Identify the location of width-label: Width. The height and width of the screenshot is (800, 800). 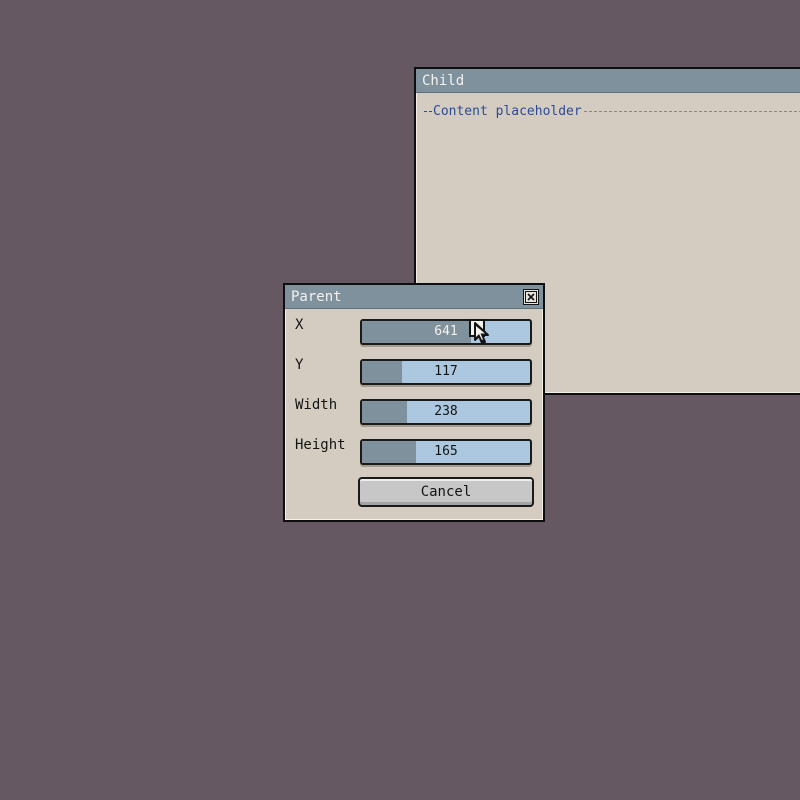
(316, 405).